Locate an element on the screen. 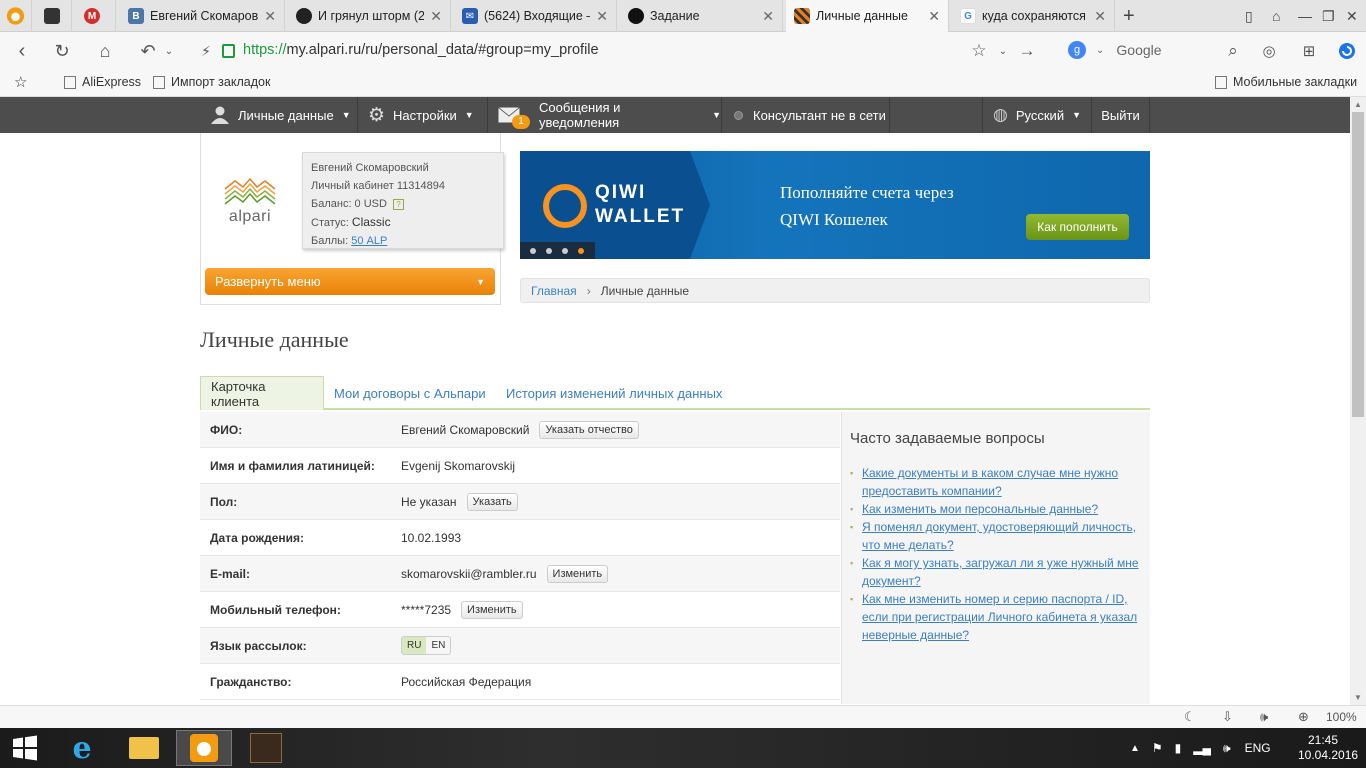 This screenshot has width=1366, height=768. taskbar-game is located at coordinates (266, 748).